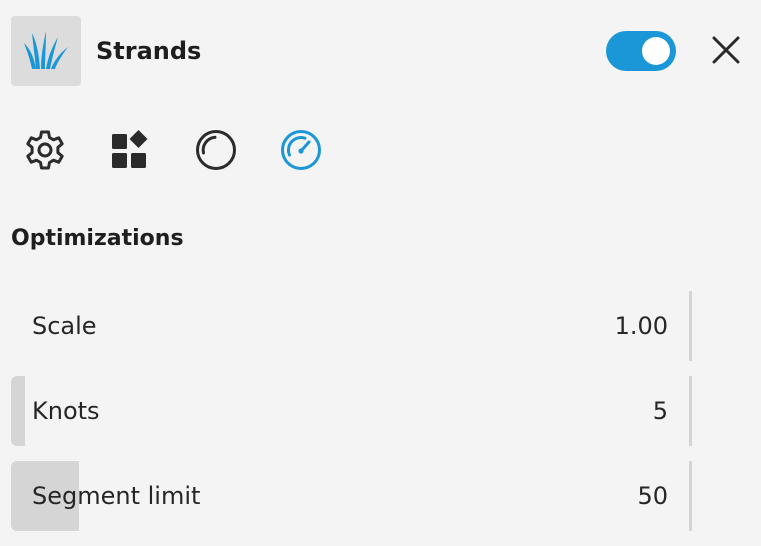  I want to click on close-icon, so click(726, 52).